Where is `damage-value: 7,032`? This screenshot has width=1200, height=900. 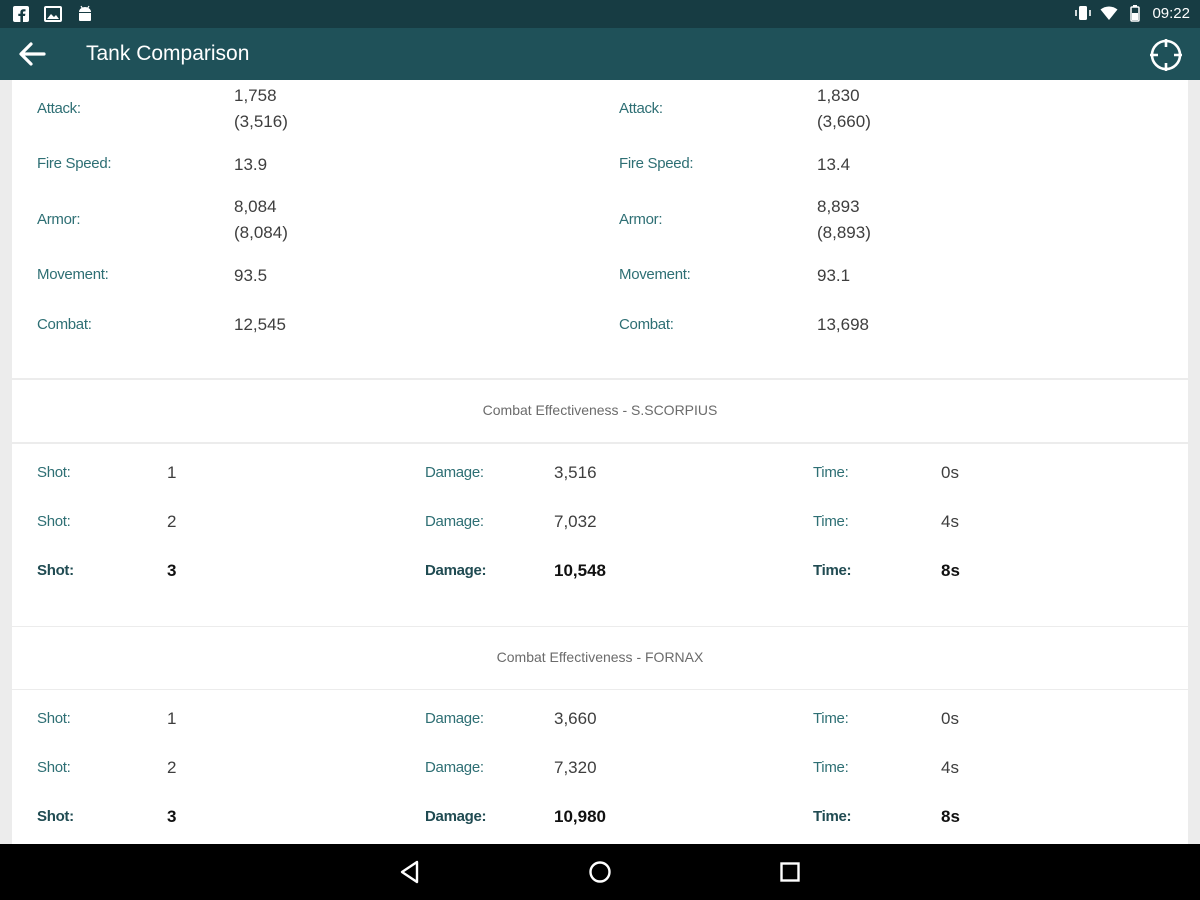 damage-value: 7,032 is located at coordinates (575, 521).